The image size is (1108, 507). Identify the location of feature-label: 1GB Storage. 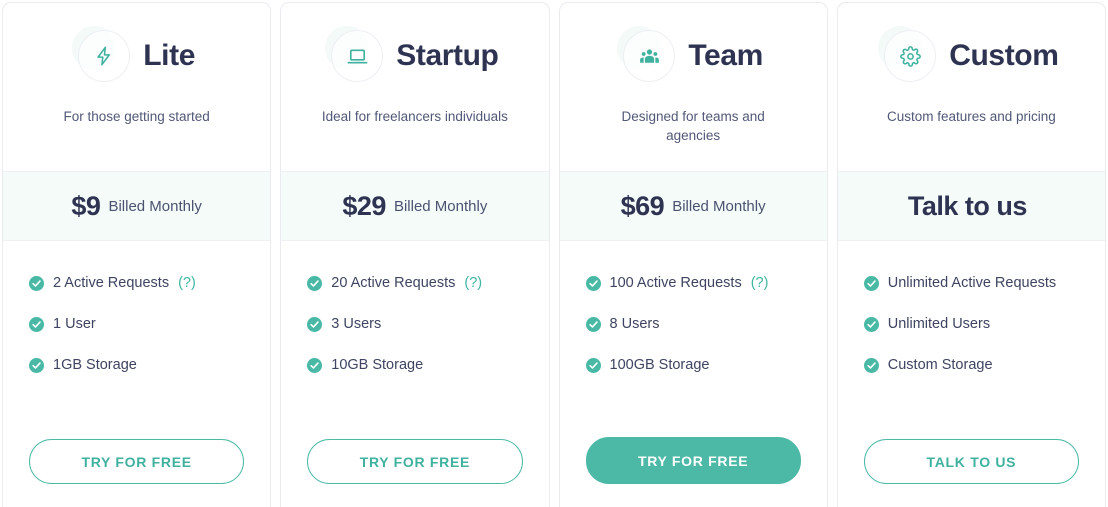
(95, 365).